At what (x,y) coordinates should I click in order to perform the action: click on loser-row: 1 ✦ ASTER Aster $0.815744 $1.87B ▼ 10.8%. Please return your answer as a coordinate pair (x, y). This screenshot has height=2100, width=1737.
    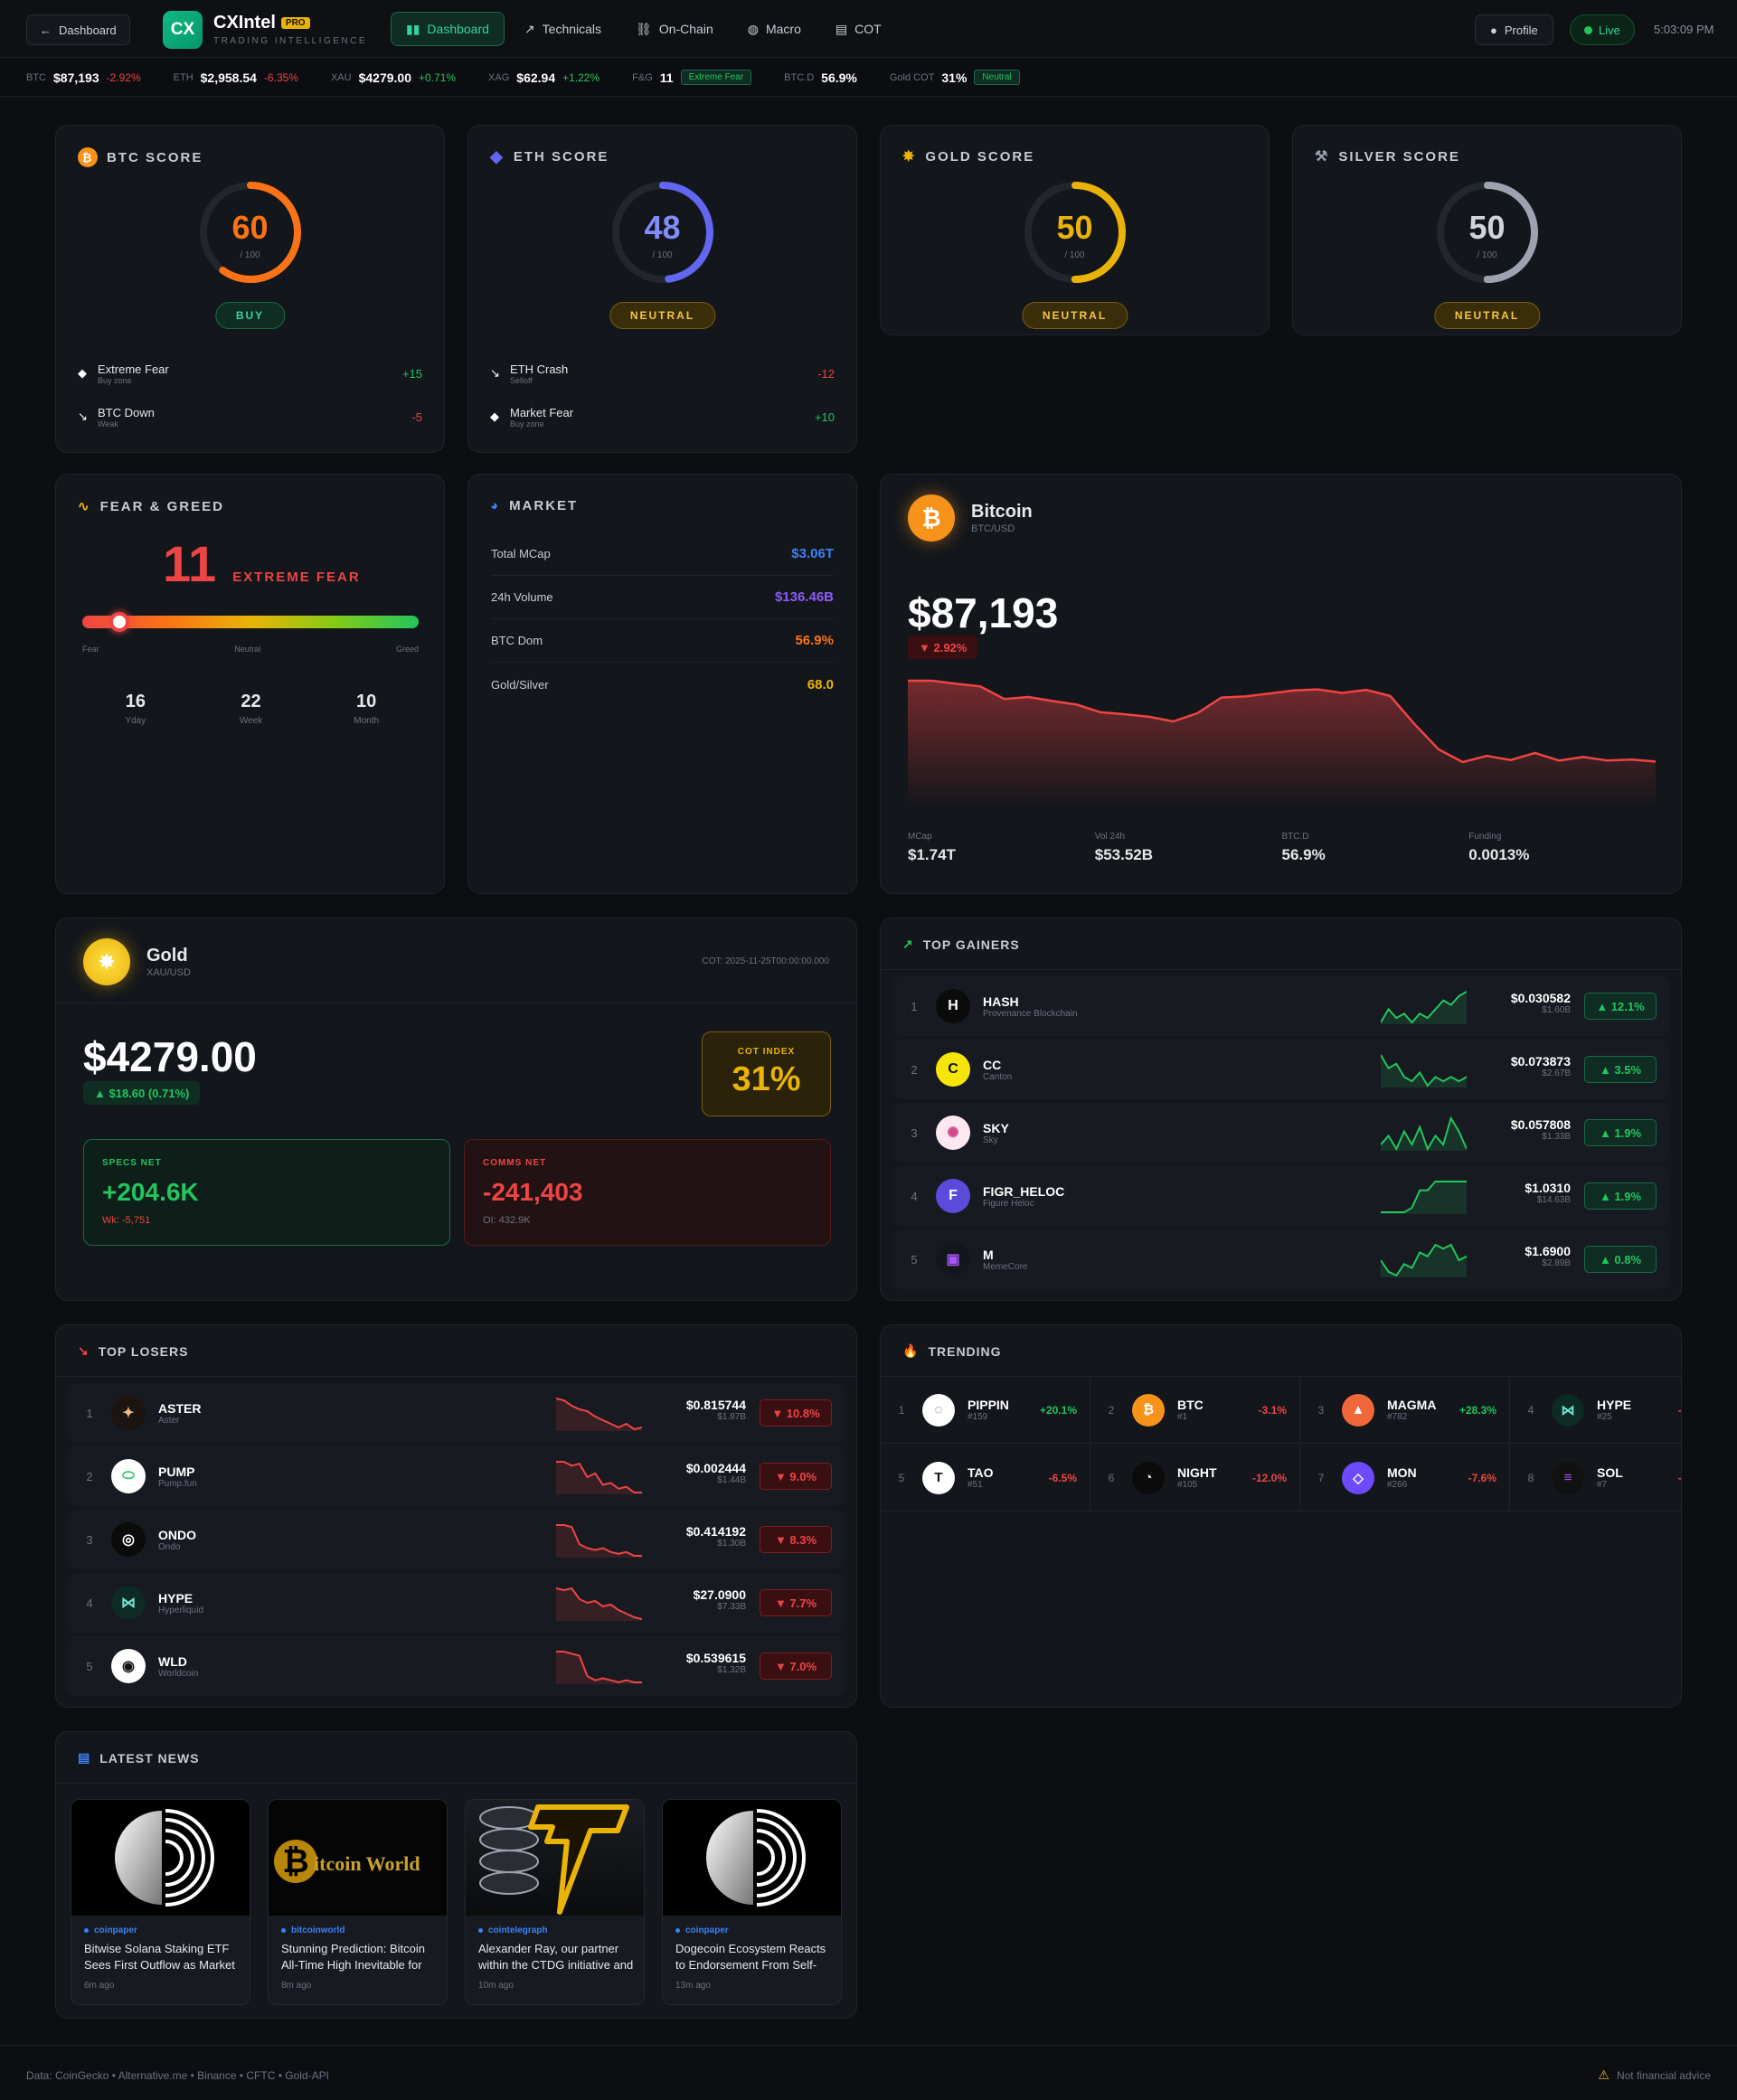
    Looking at the image, I should click on (456, 1413).